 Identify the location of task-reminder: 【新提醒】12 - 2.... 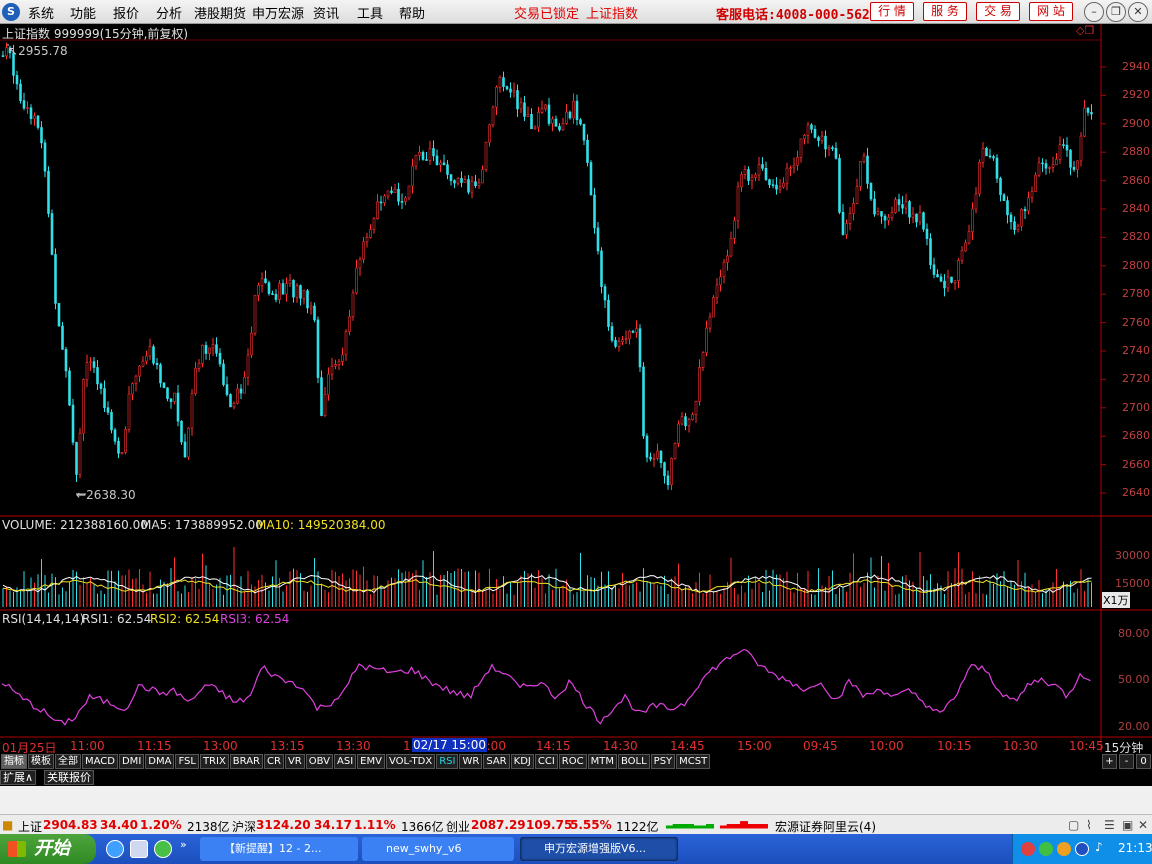
(279, 849).